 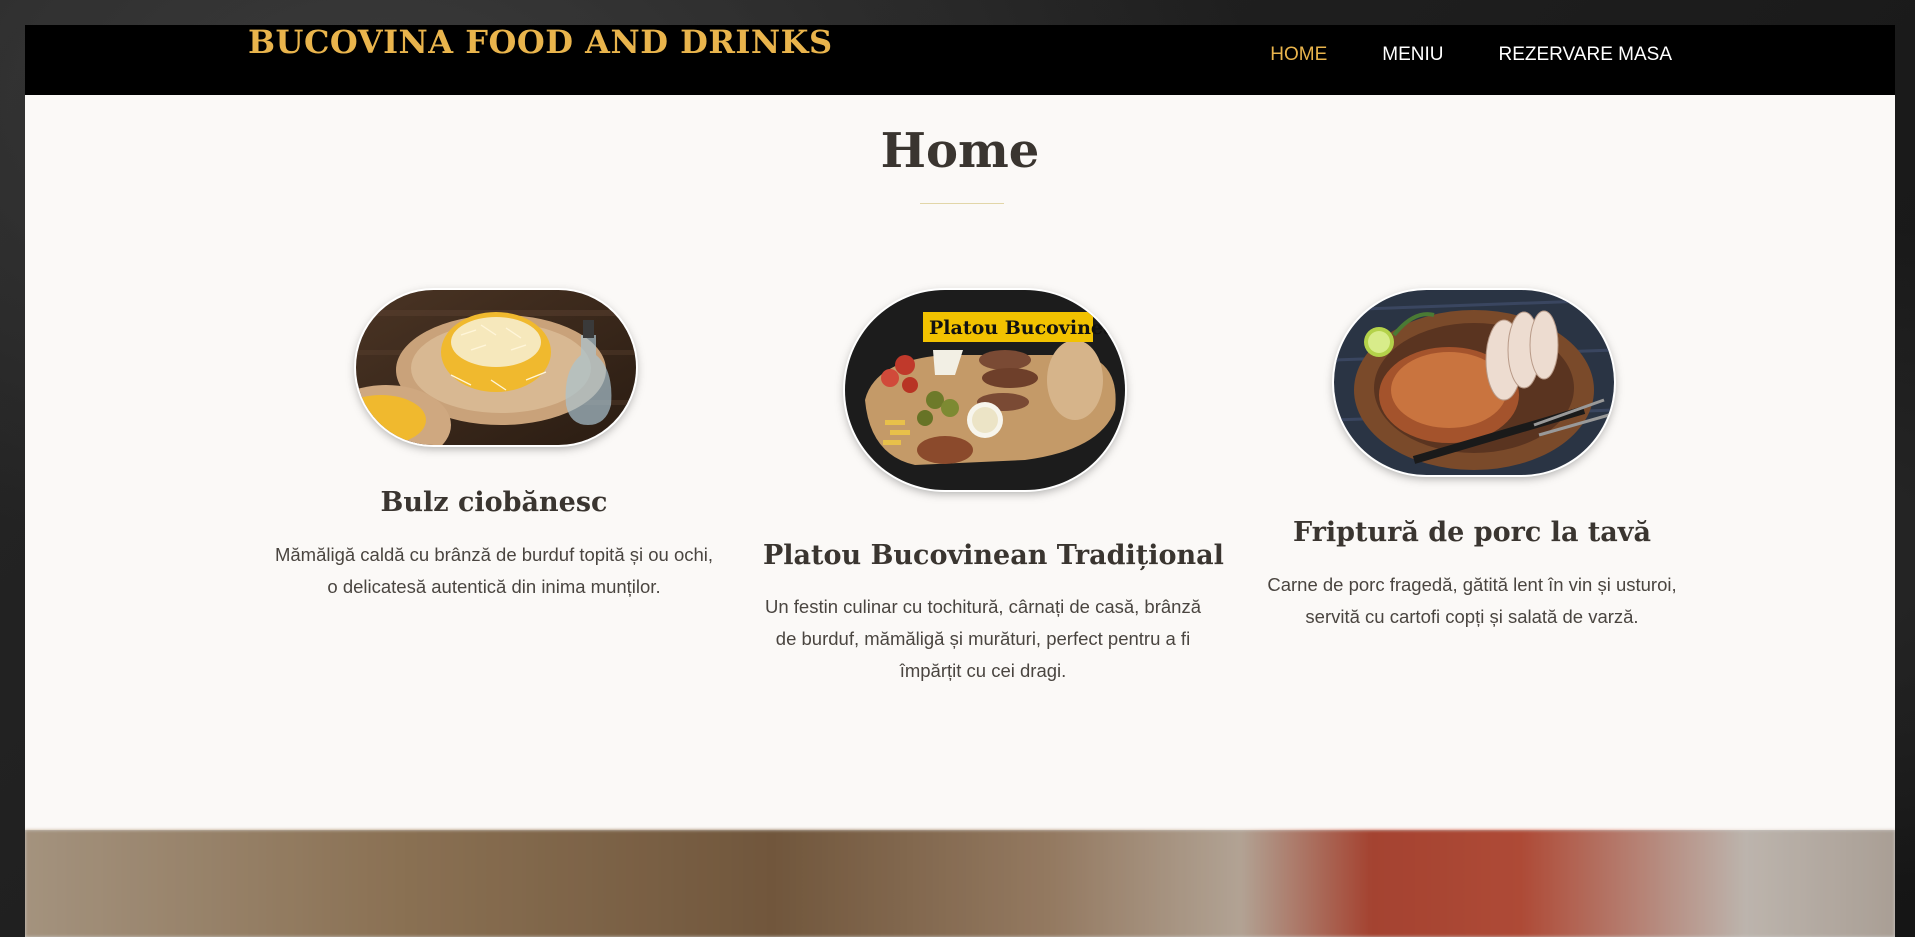 I want to click on dish-image-platou: Platou Bucovinea, so click(x=985, y=390).